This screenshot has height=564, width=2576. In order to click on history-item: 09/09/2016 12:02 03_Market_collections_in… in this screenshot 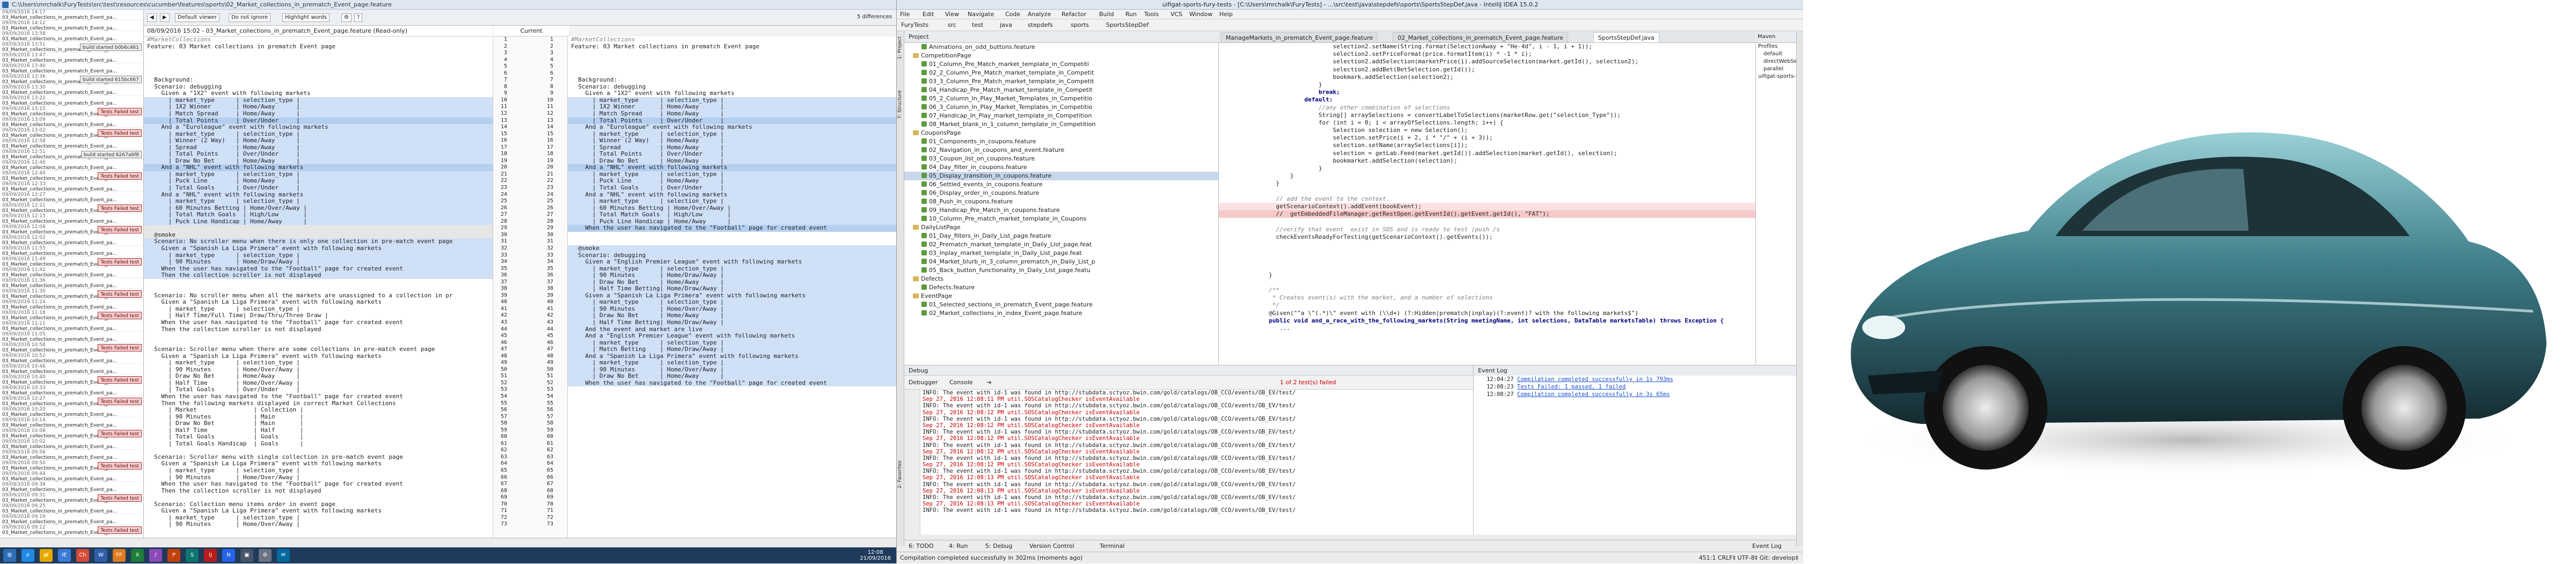, I will do `click(71, 240)`.